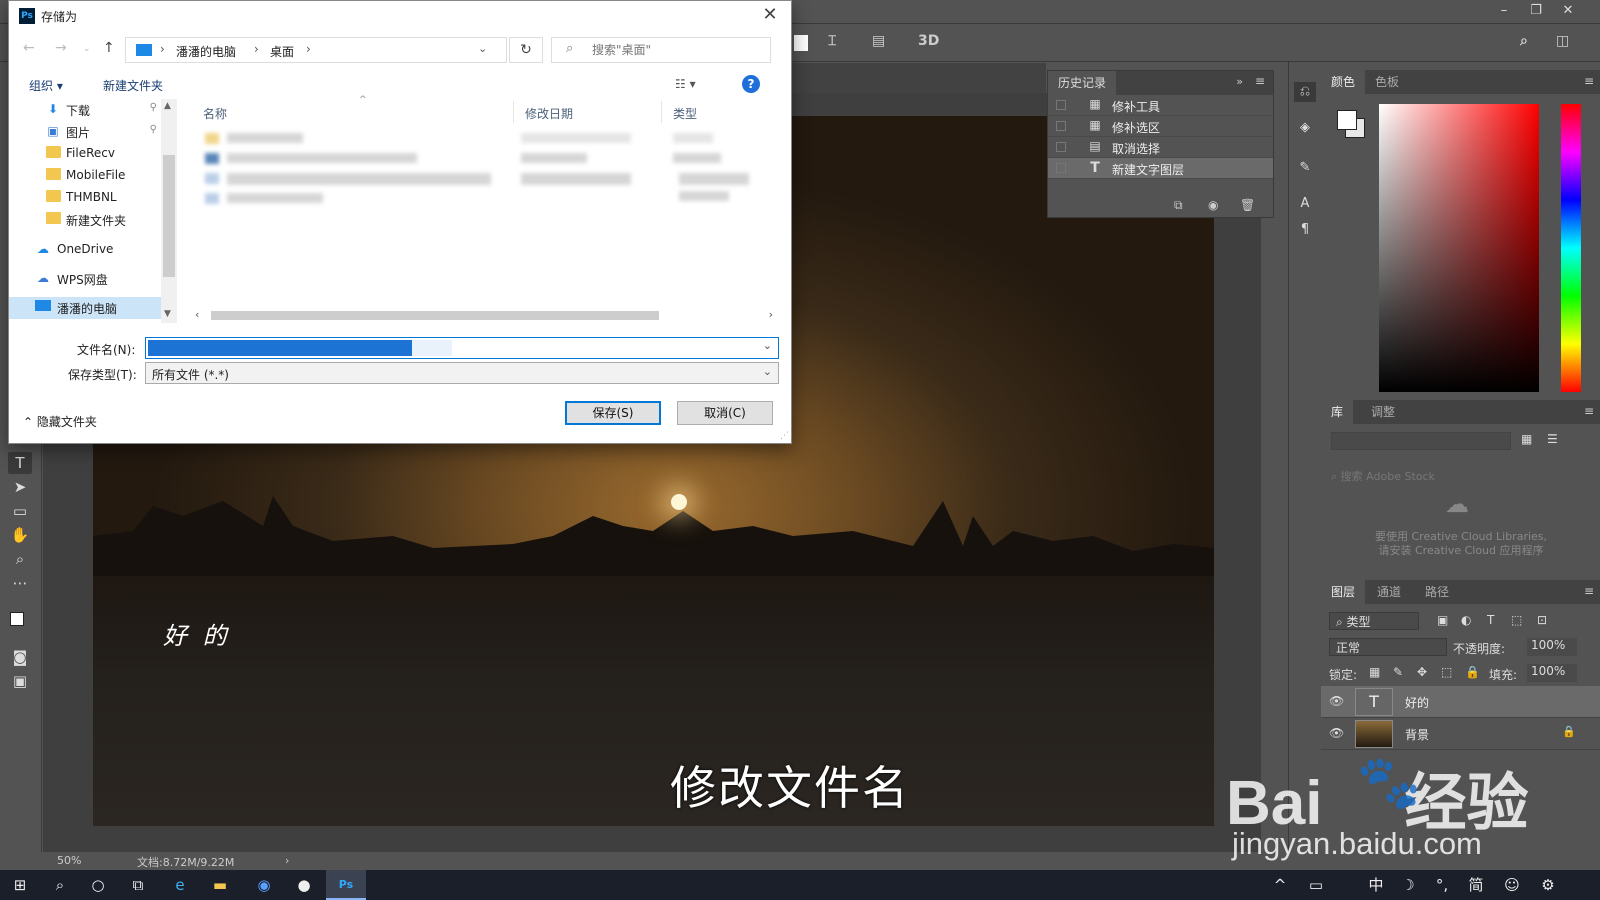  What do you see at coordinates (304, 885) in the screenshot?
I see `qq-icon: ●` at bounding box center [304, 885].